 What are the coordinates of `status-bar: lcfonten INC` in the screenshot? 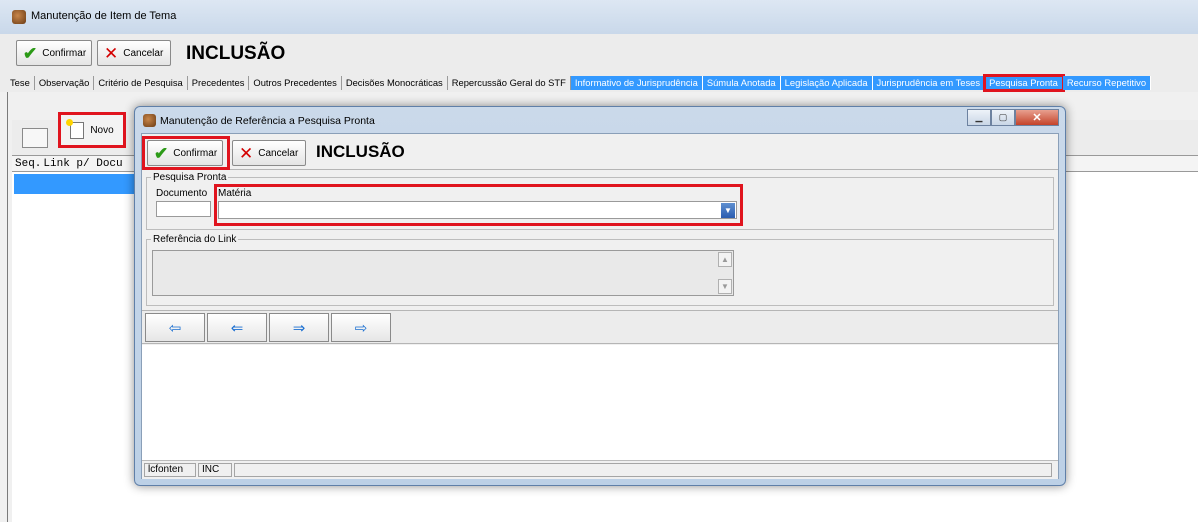 It's located at (600, 470).